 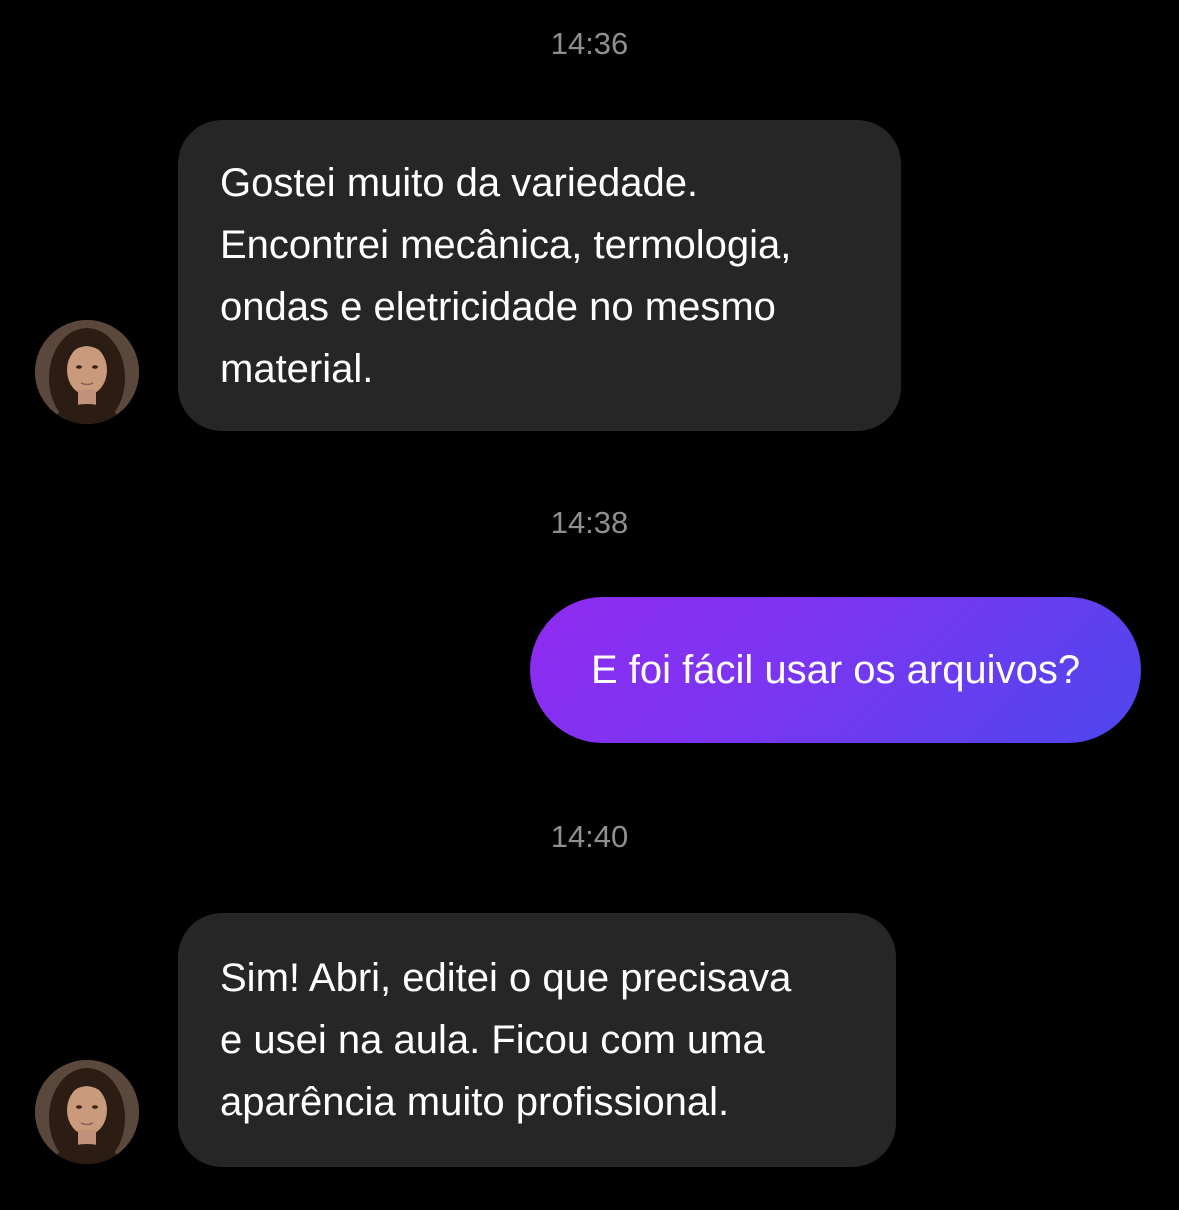 What do you see at coordinates (506, 244) in the screenshot?
I see `message-text-line: Encontrei mecânica, termologia,` at bounding box center [506, 244].